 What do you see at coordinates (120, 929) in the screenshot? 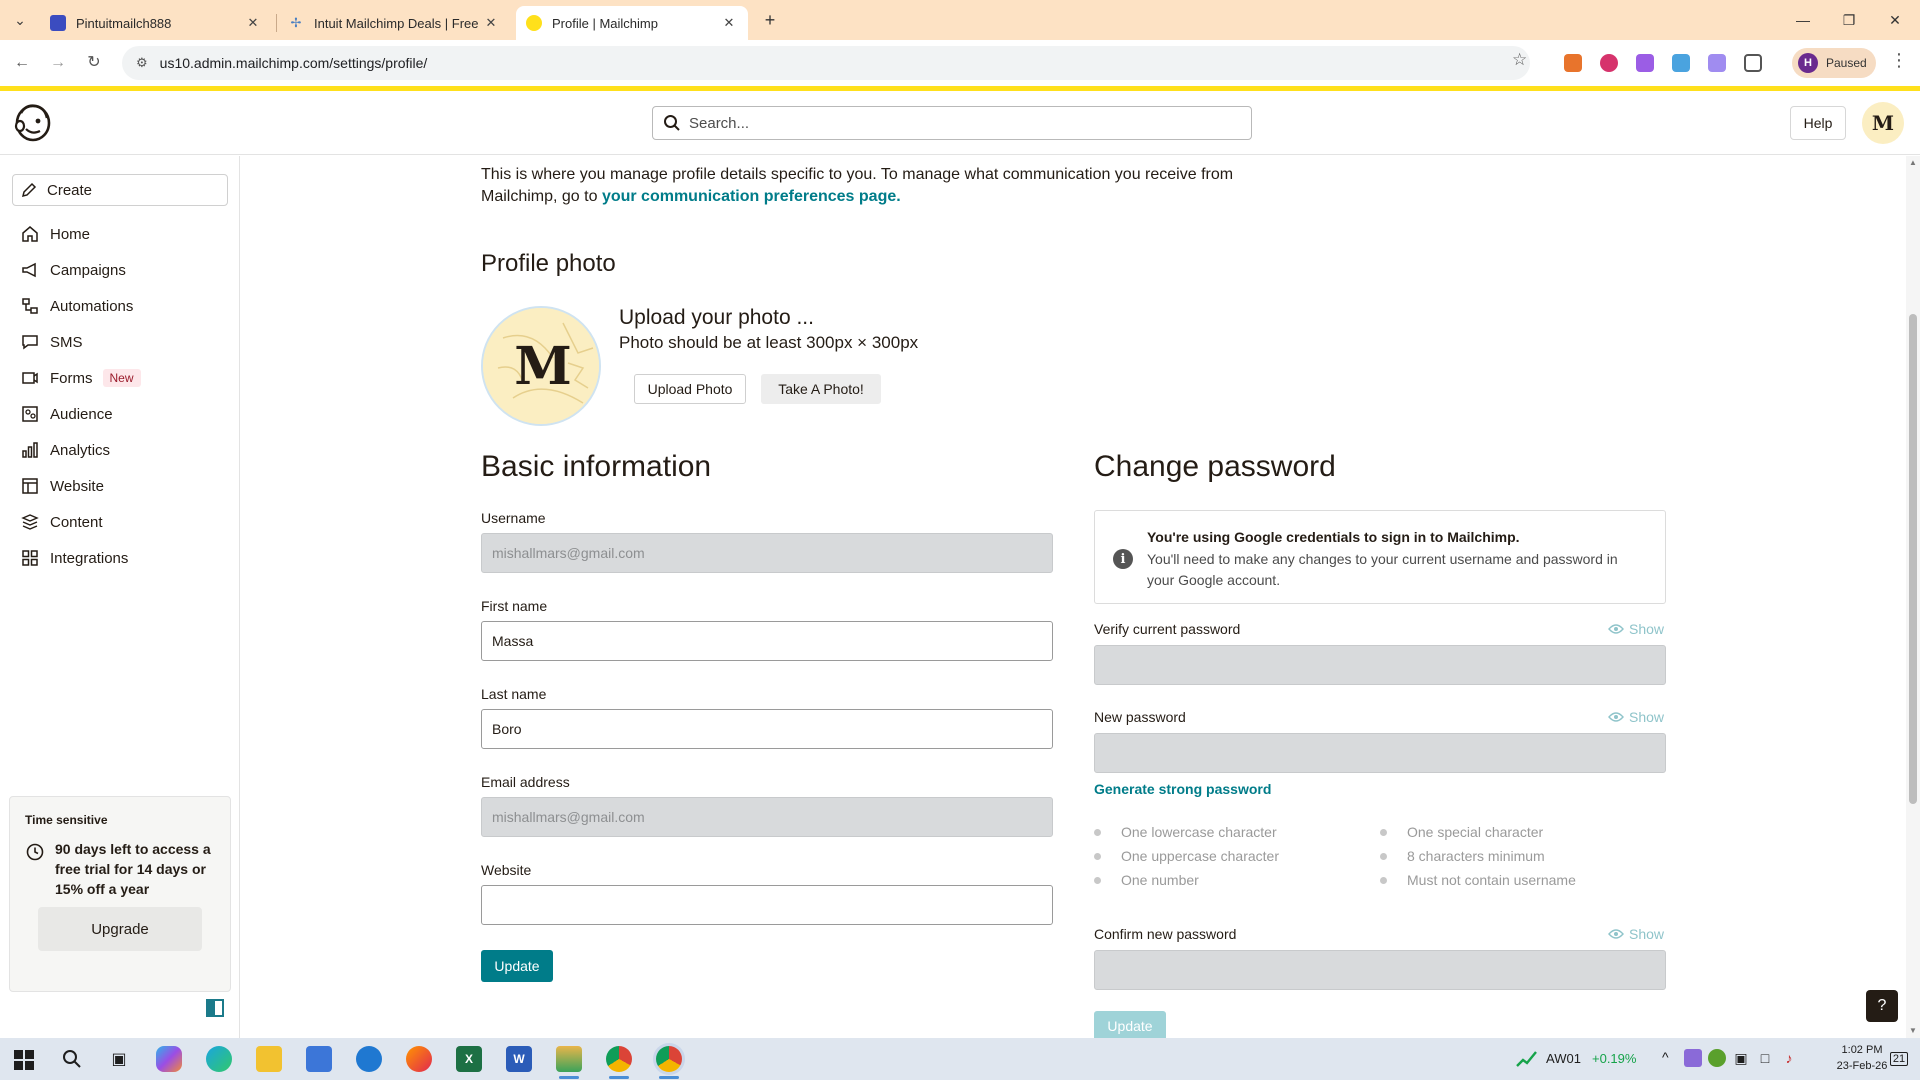
I see `upgrade-button: Upgrade` at bounding box center [120, 929].